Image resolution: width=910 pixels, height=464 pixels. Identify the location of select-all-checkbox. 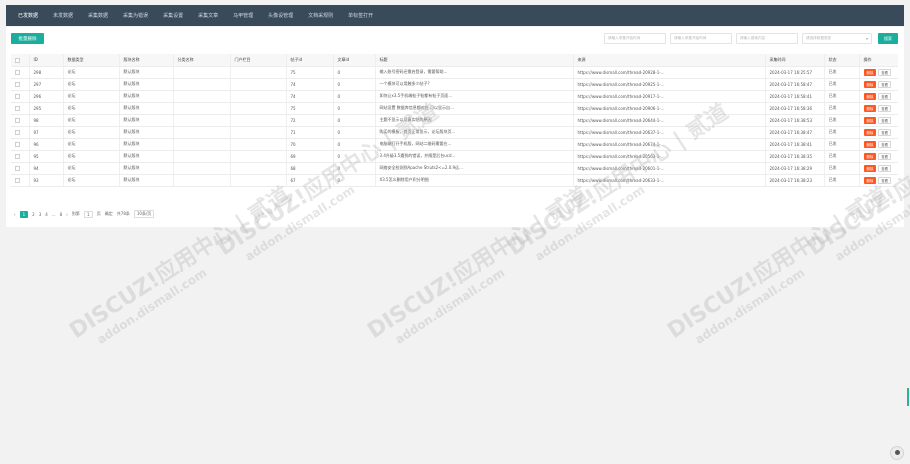
(17, 60).